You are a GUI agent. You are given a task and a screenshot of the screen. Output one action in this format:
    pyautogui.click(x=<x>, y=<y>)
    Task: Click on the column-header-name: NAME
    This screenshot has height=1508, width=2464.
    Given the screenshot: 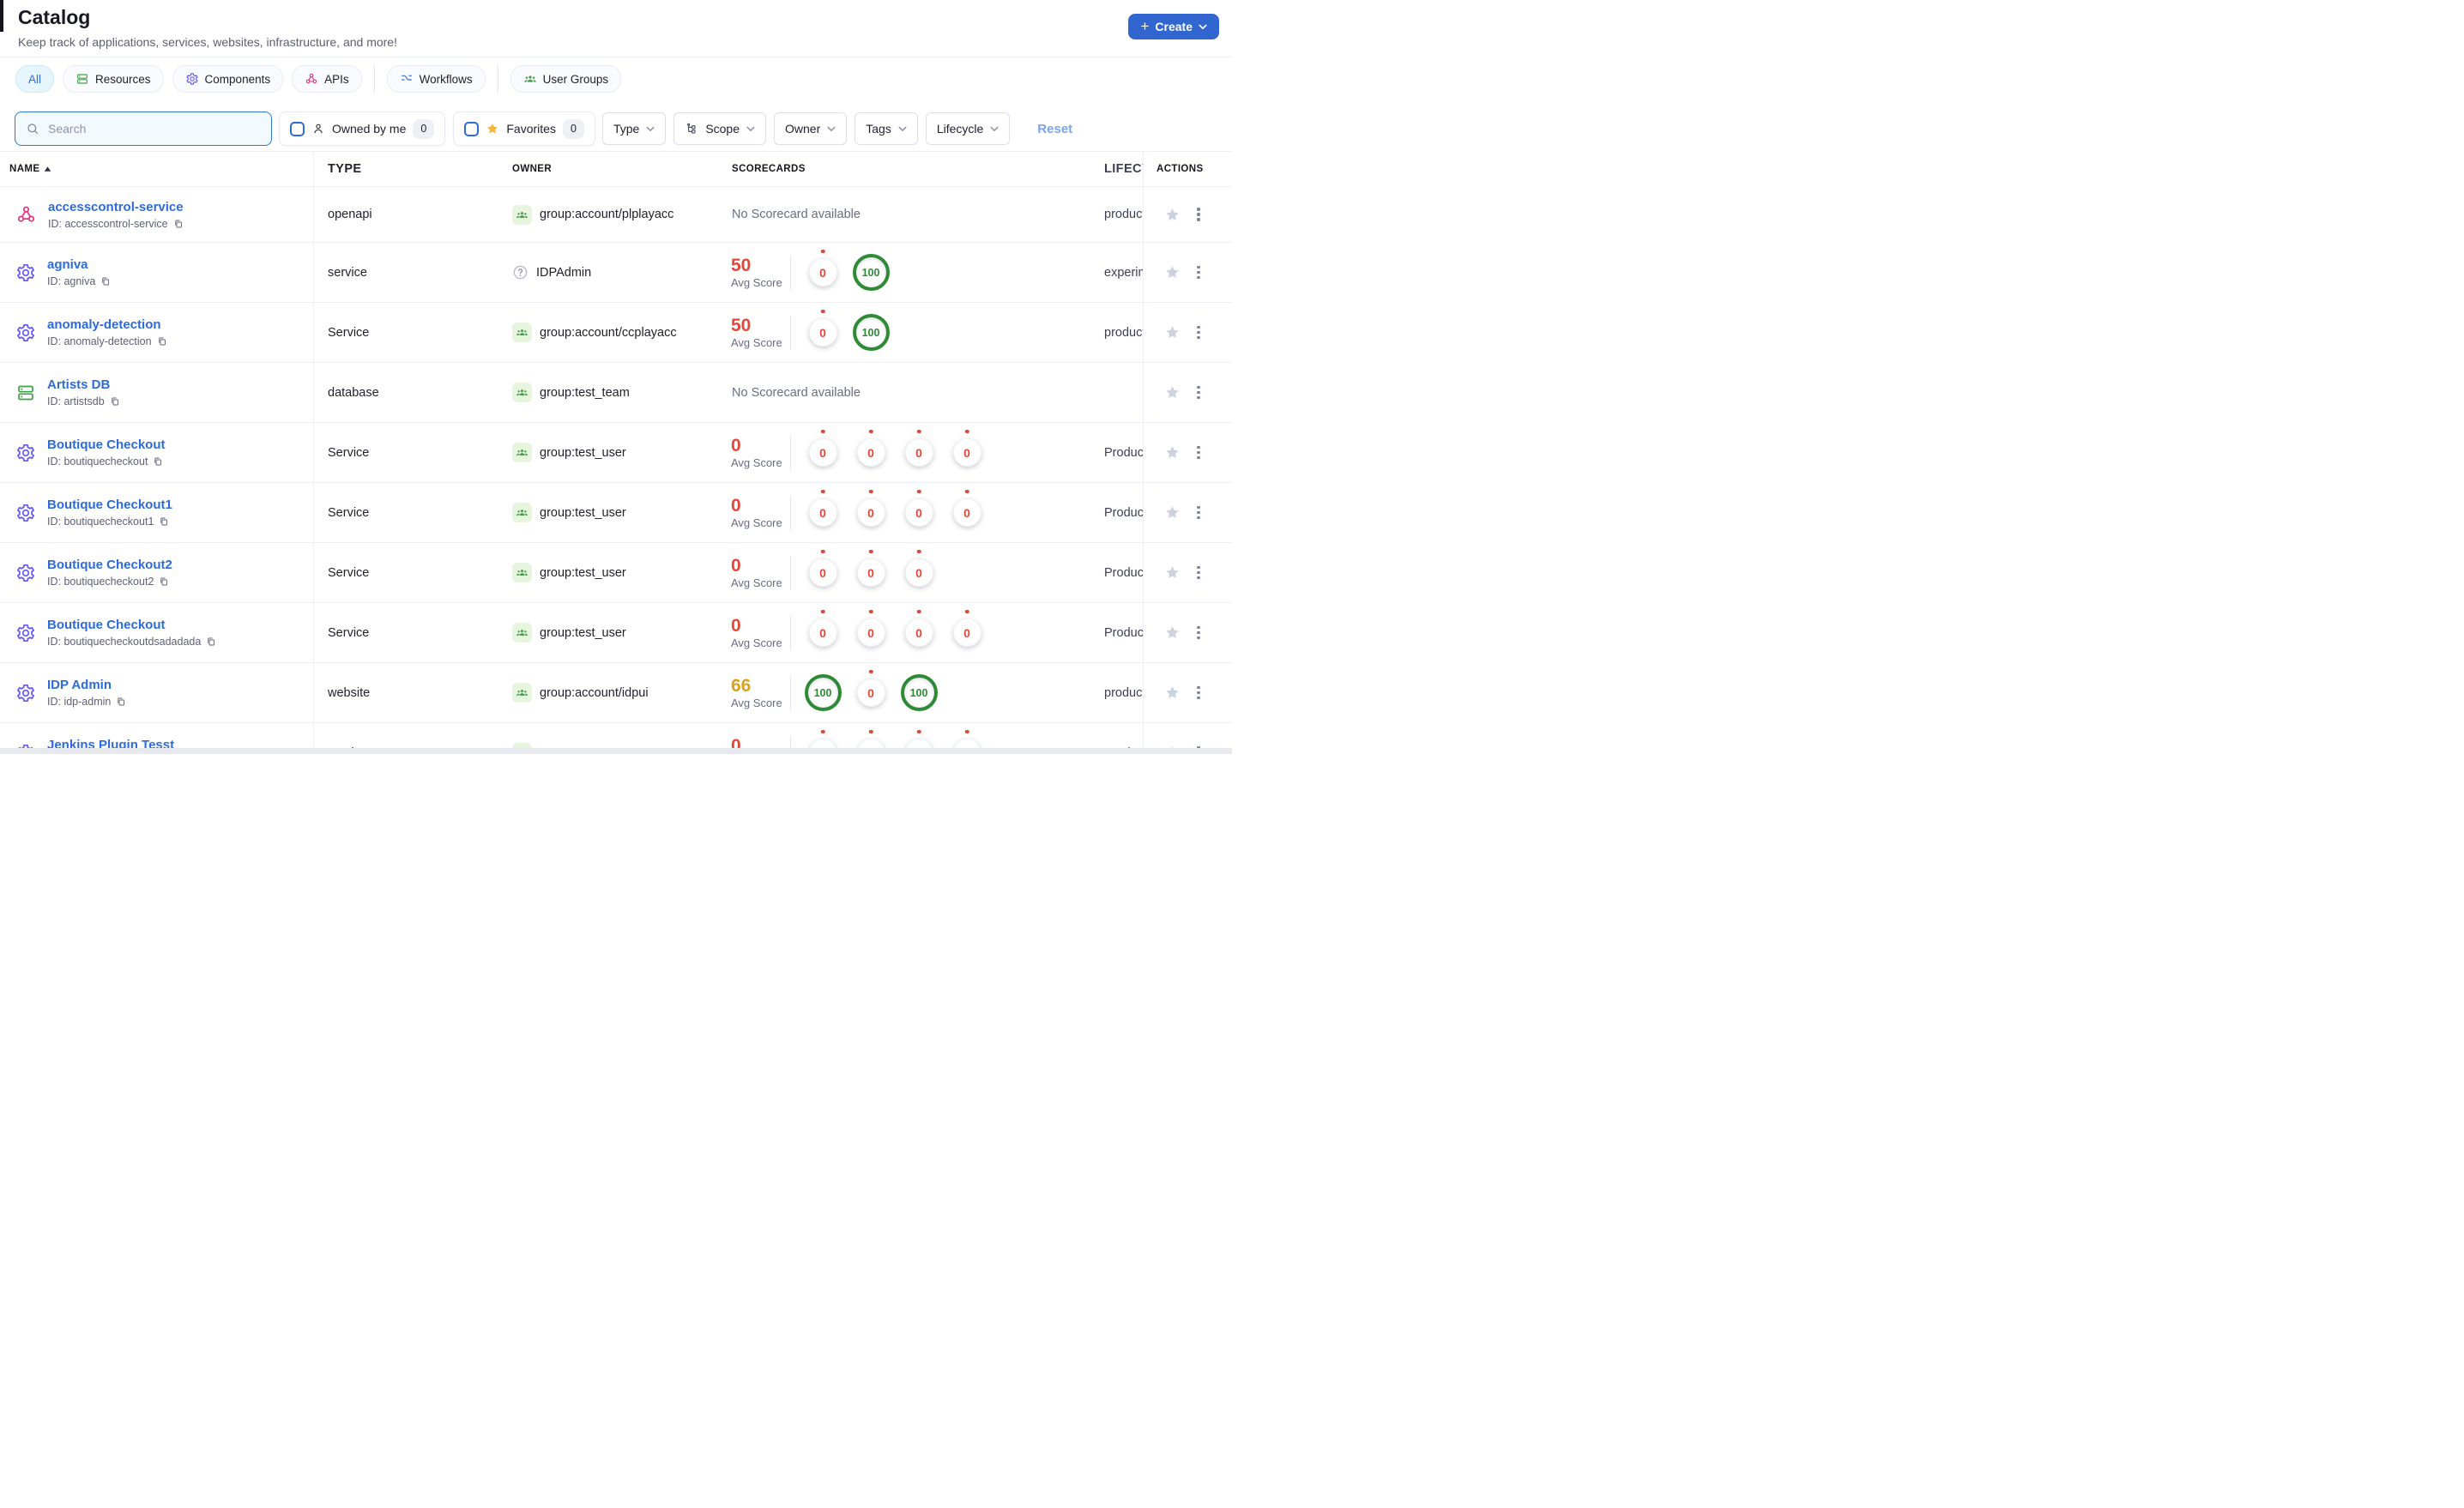 What is the action you would take?
    pyautogui.click(x=157, y=169)
    